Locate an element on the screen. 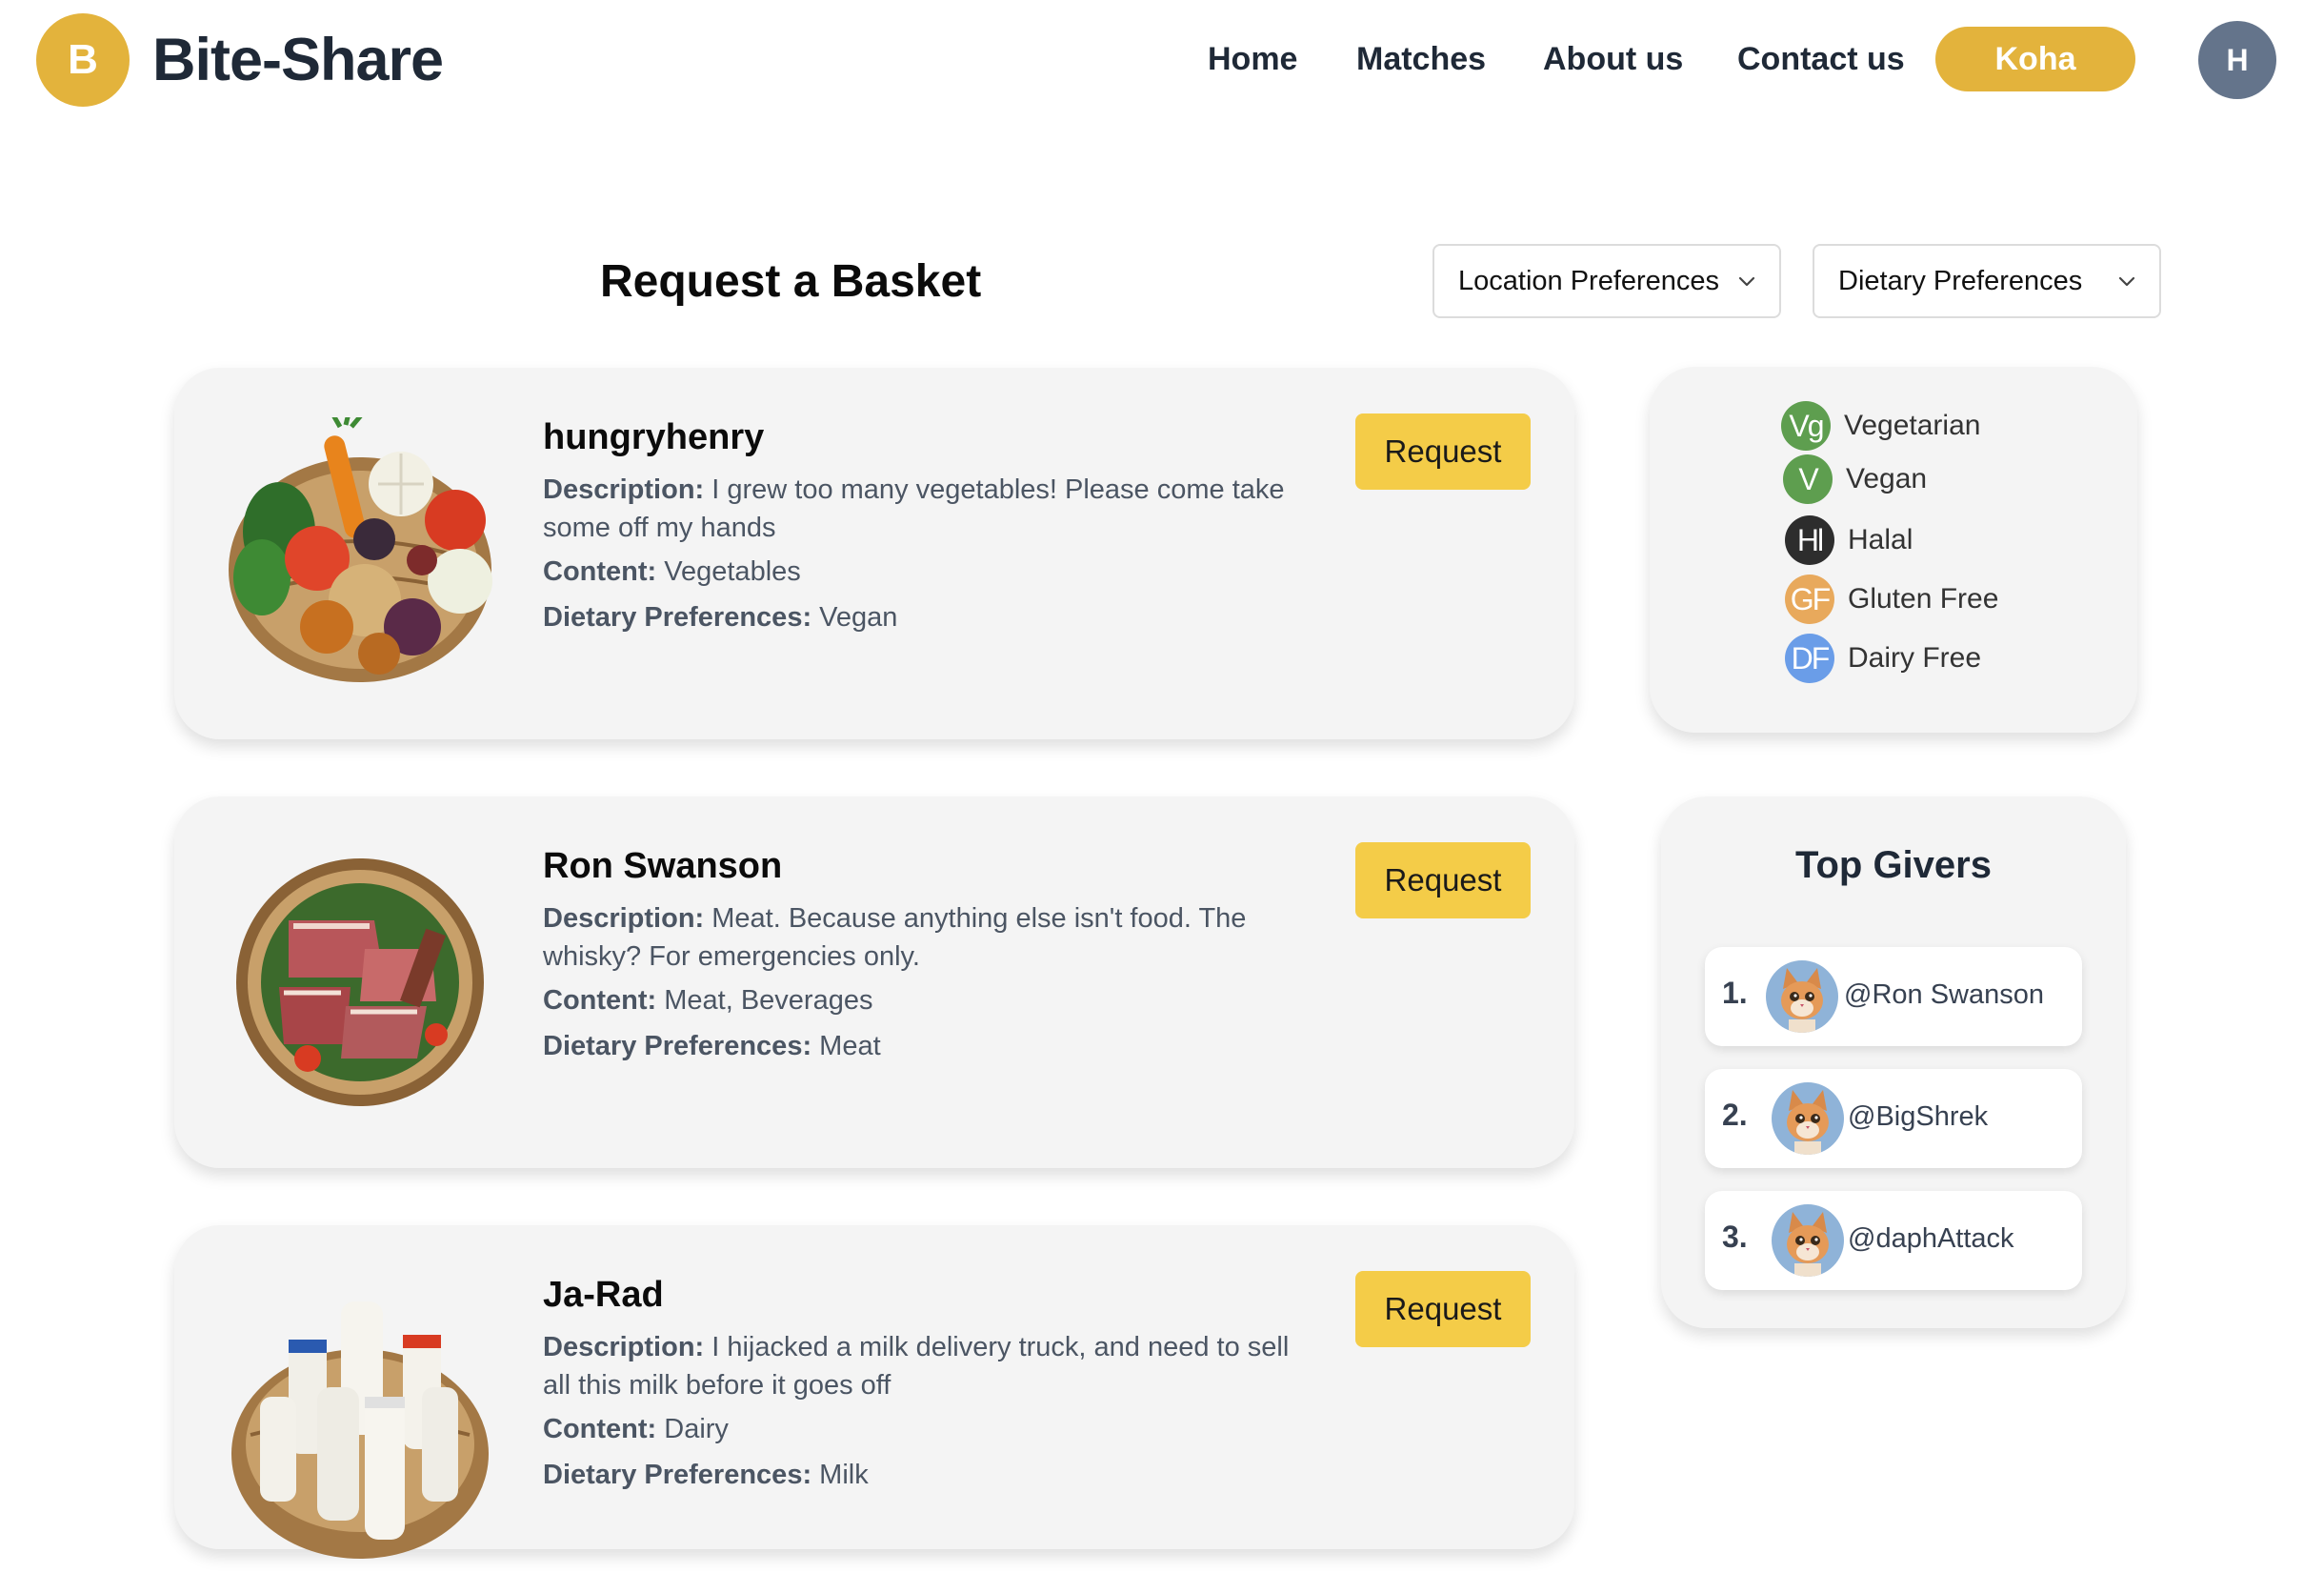  giver-rank: 3. is located at coordinates (1735, 1237).